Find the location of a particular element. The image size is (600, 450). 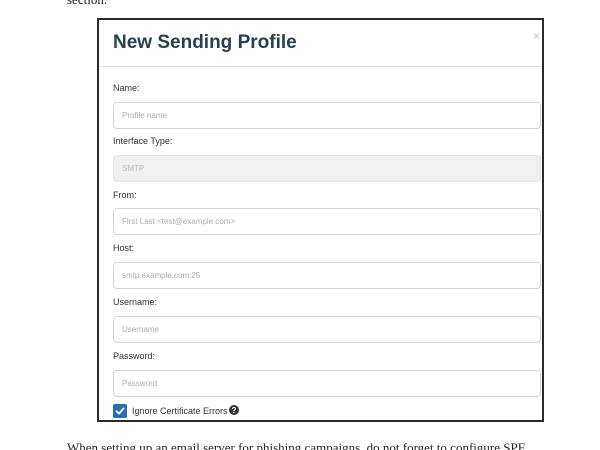

password-label: Password: is located at coordinates (134, 356).